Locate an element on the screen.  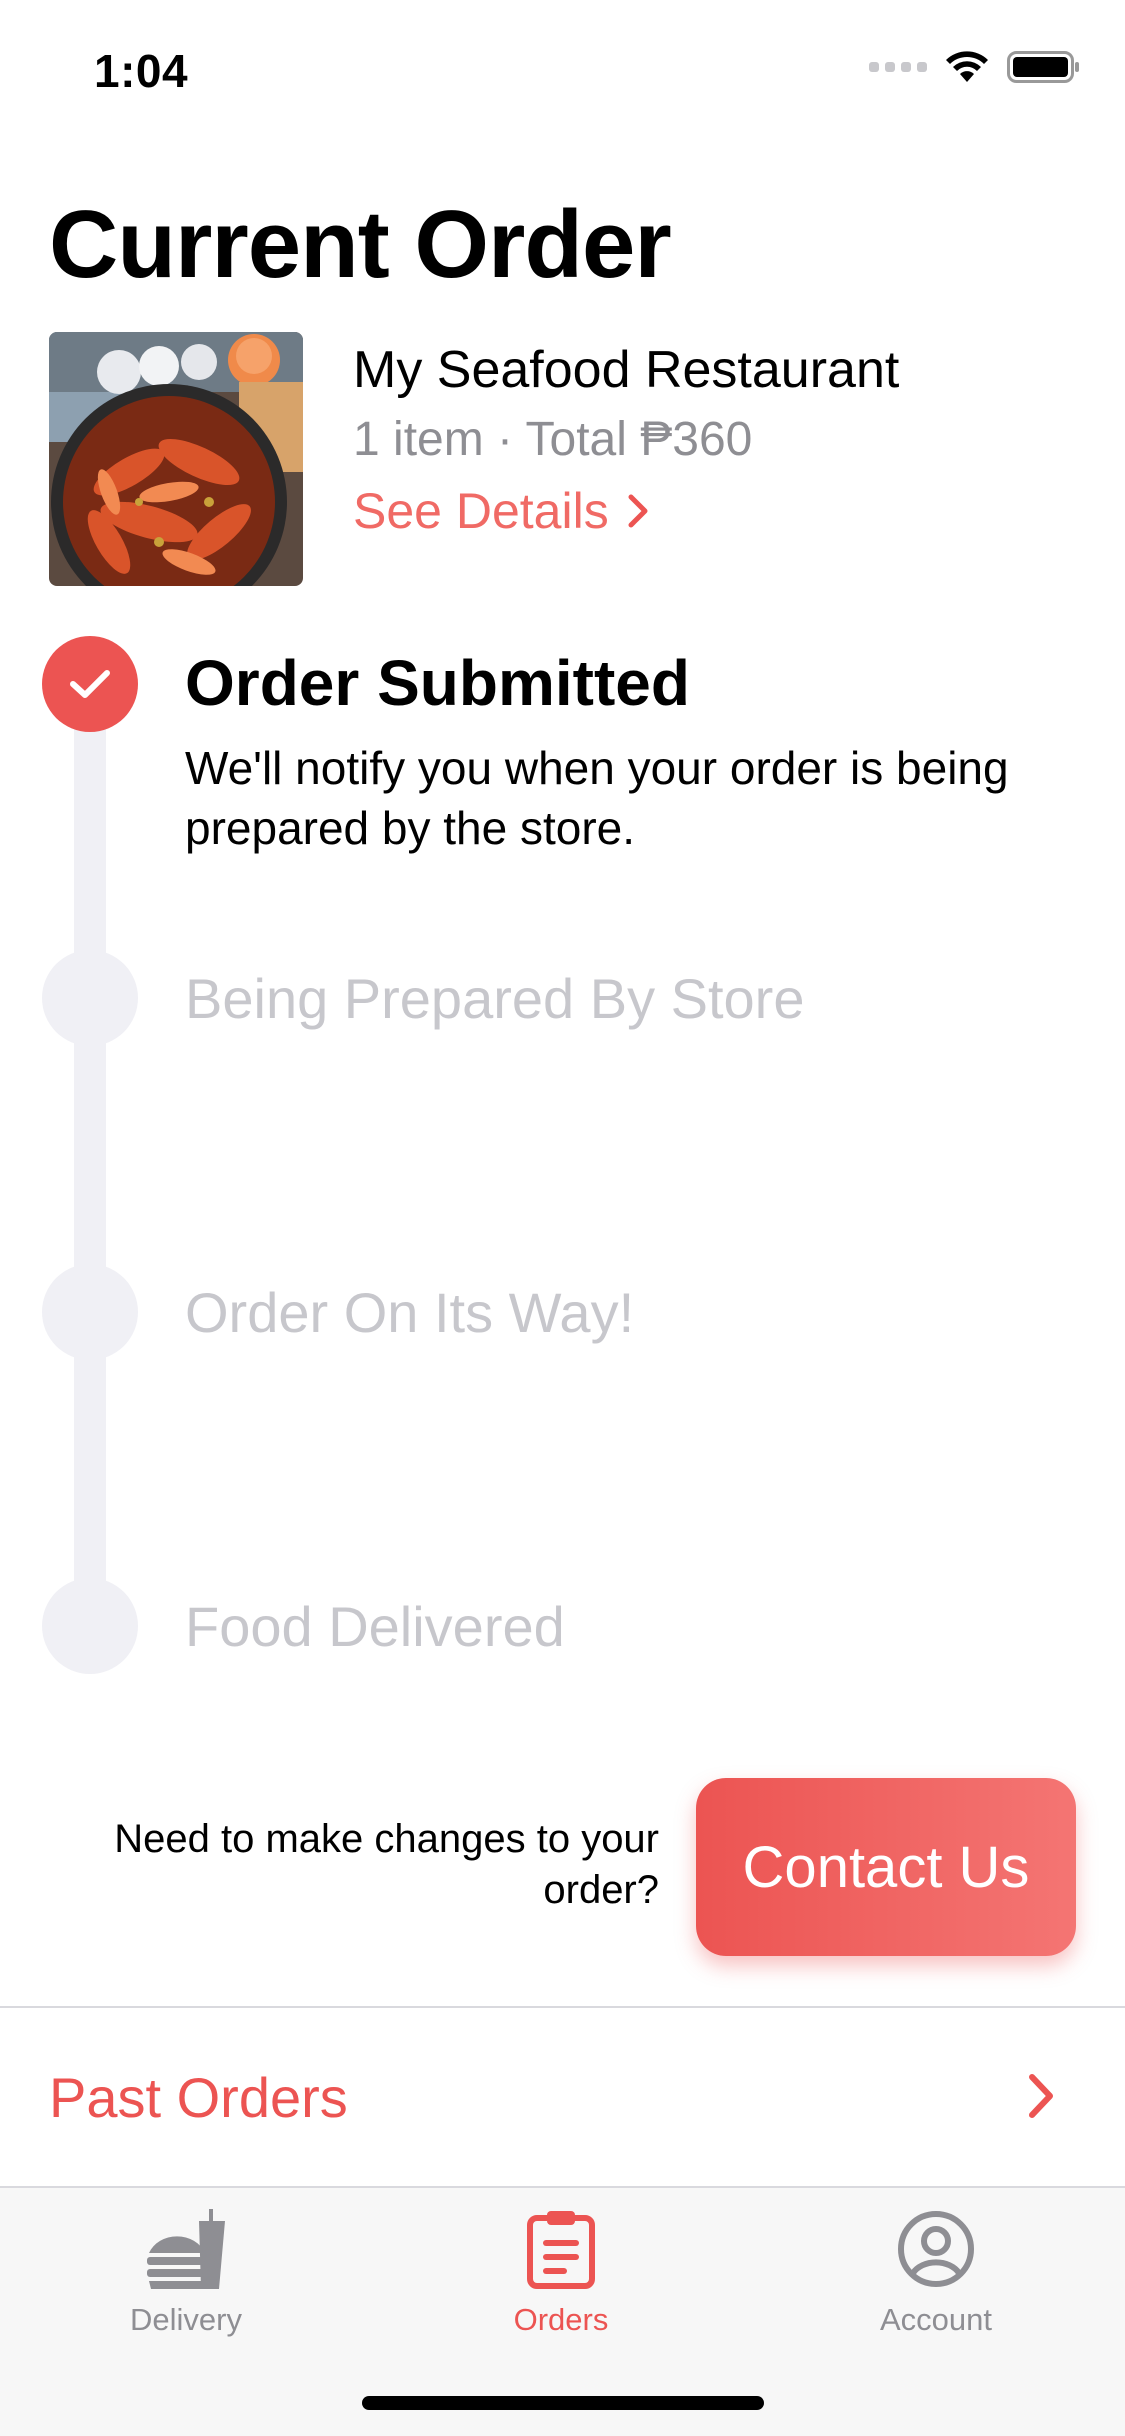
contact-us-button: Contact Us is located at coordinates (886, 1867).